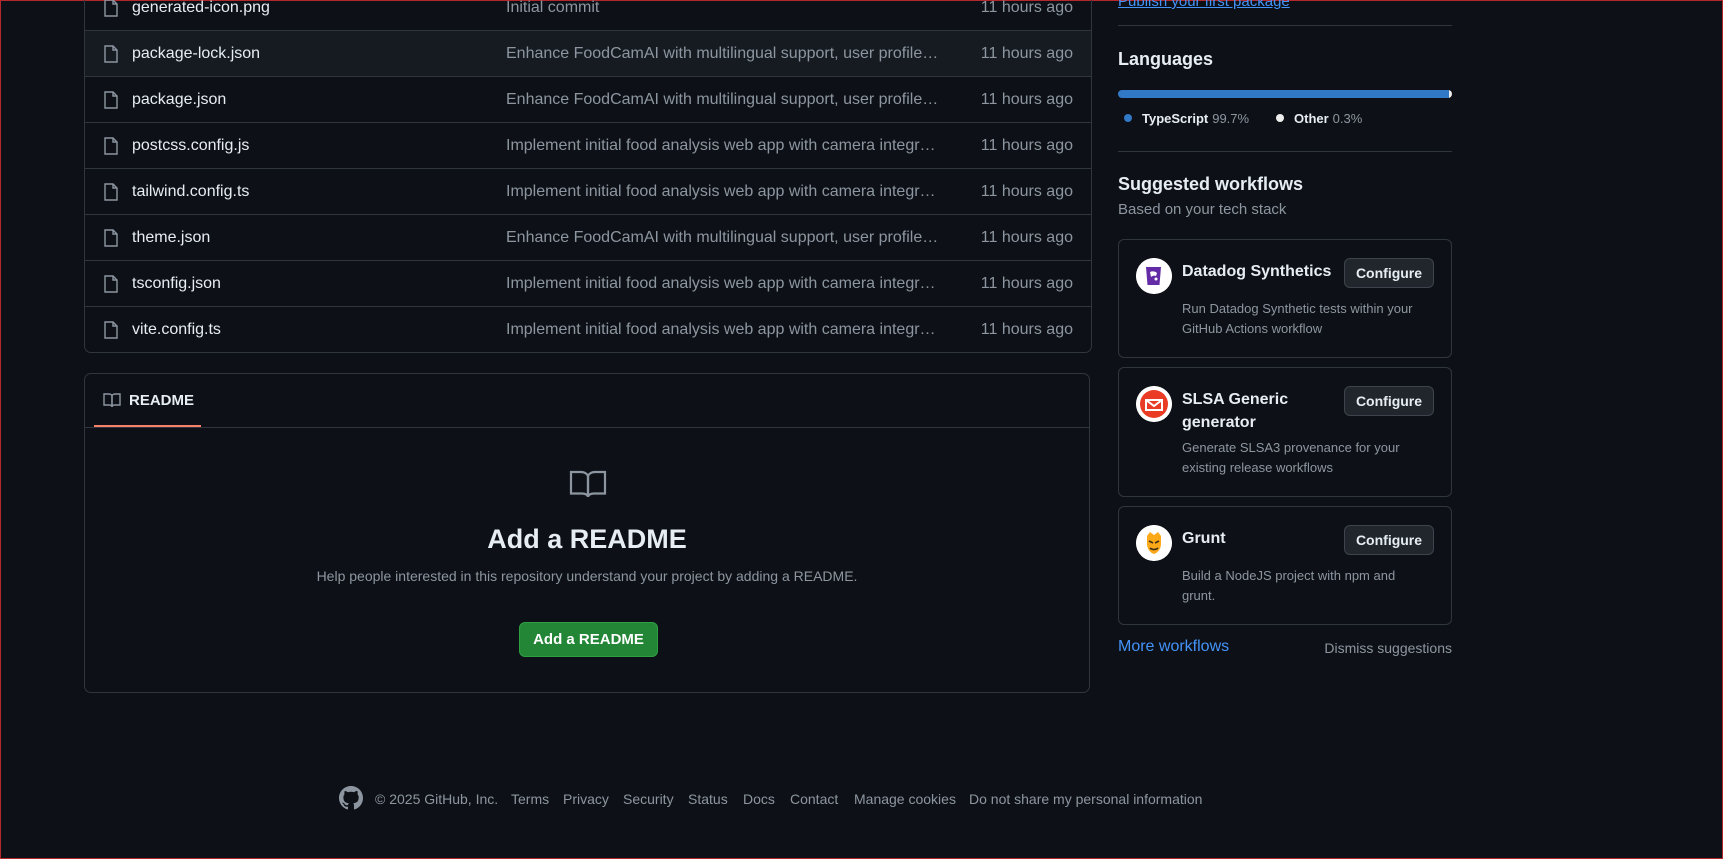 Image resolution: width=1723 pixels, height=859 pixels. I want to click on footer-link-do-not-share: Do not share my personal information, so click(1085, 799).